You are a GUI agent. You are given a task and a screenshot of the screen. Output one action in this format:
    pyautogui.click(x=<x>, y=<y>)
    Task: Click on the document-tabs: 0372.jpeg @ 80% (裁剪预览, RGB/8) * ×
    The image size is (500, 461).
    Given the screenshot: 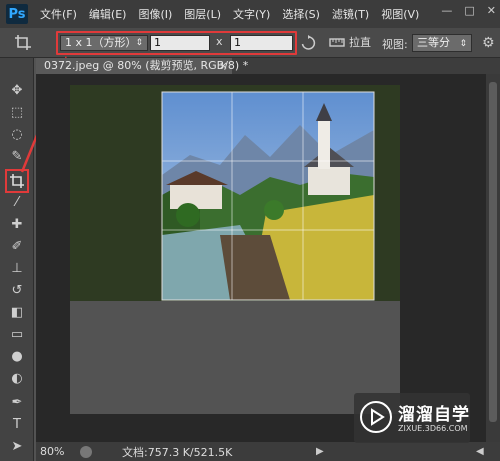 What is the action you would take?
    pyautogui.click(x=268, y=66)
    